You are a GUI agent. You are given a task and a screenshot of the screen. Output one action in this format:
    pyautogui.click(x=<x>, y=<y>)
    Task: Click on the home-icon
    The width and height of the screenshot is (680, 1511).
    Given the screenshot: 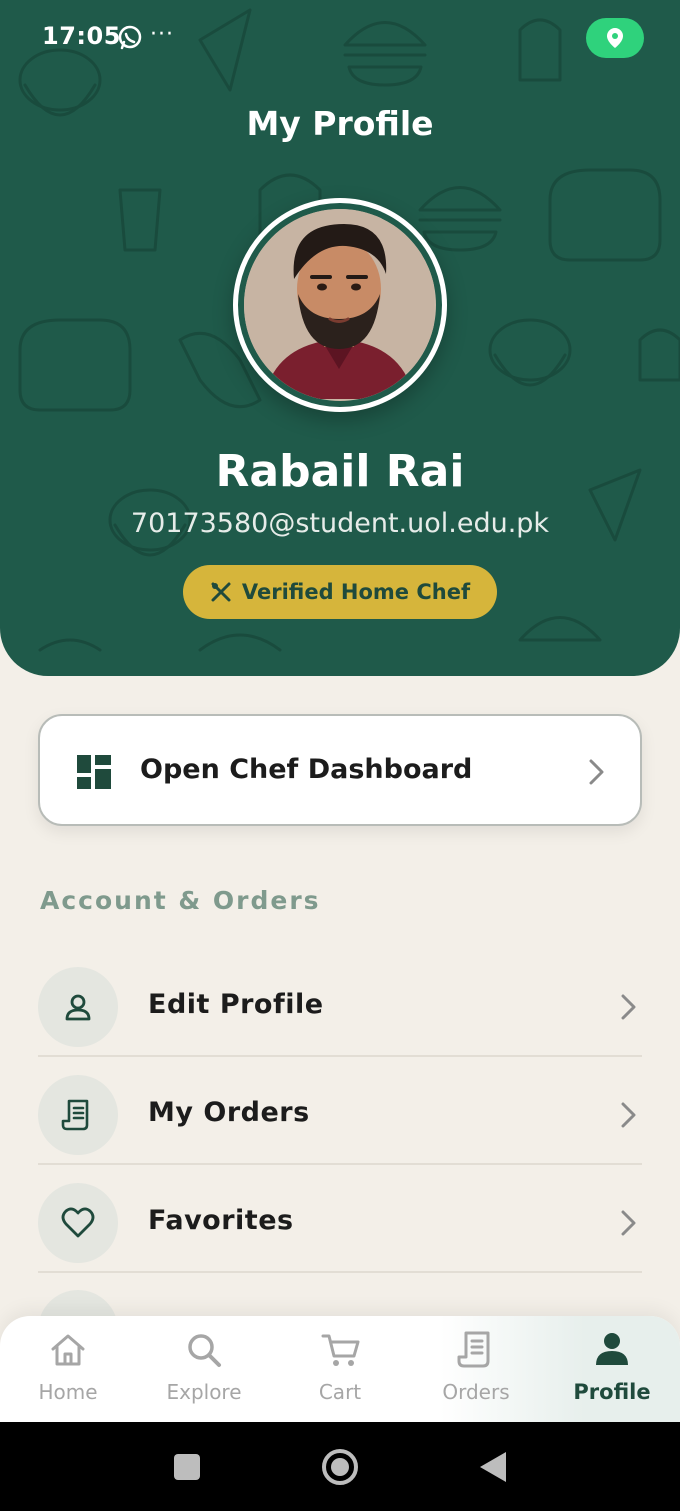 What is the action you would take?
    pyautogui.click(x=68, y=1350)
    